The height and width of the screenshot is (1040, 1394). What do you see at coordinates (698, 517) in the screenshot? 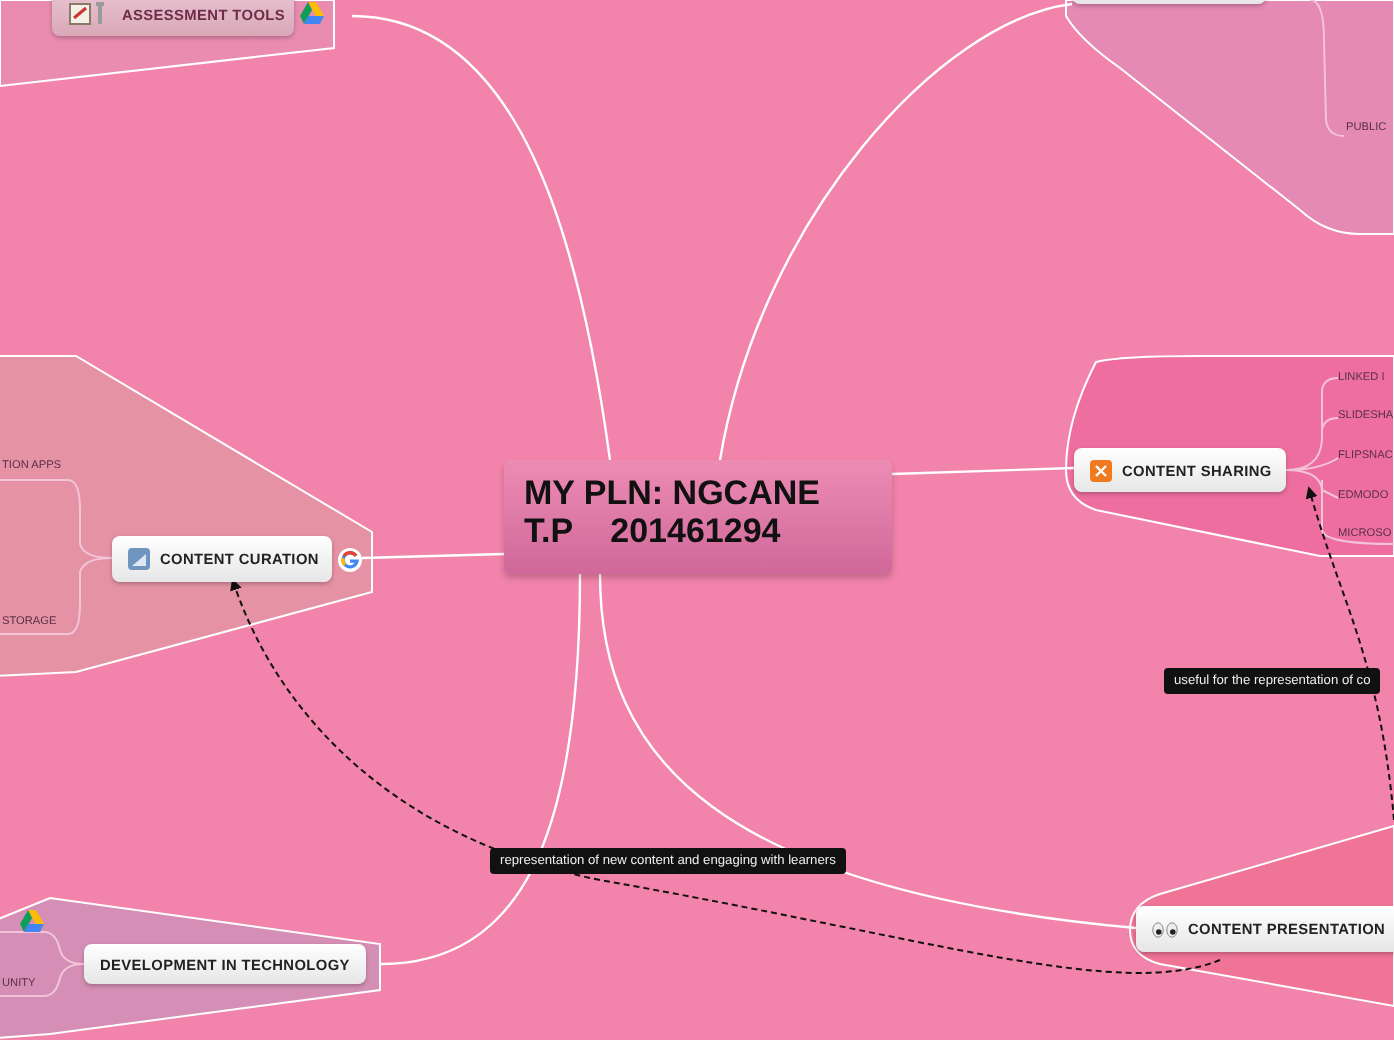
I see `central-topic: MY PLN: NGCANE T.P 201461294` at bounding box center [698, 517].